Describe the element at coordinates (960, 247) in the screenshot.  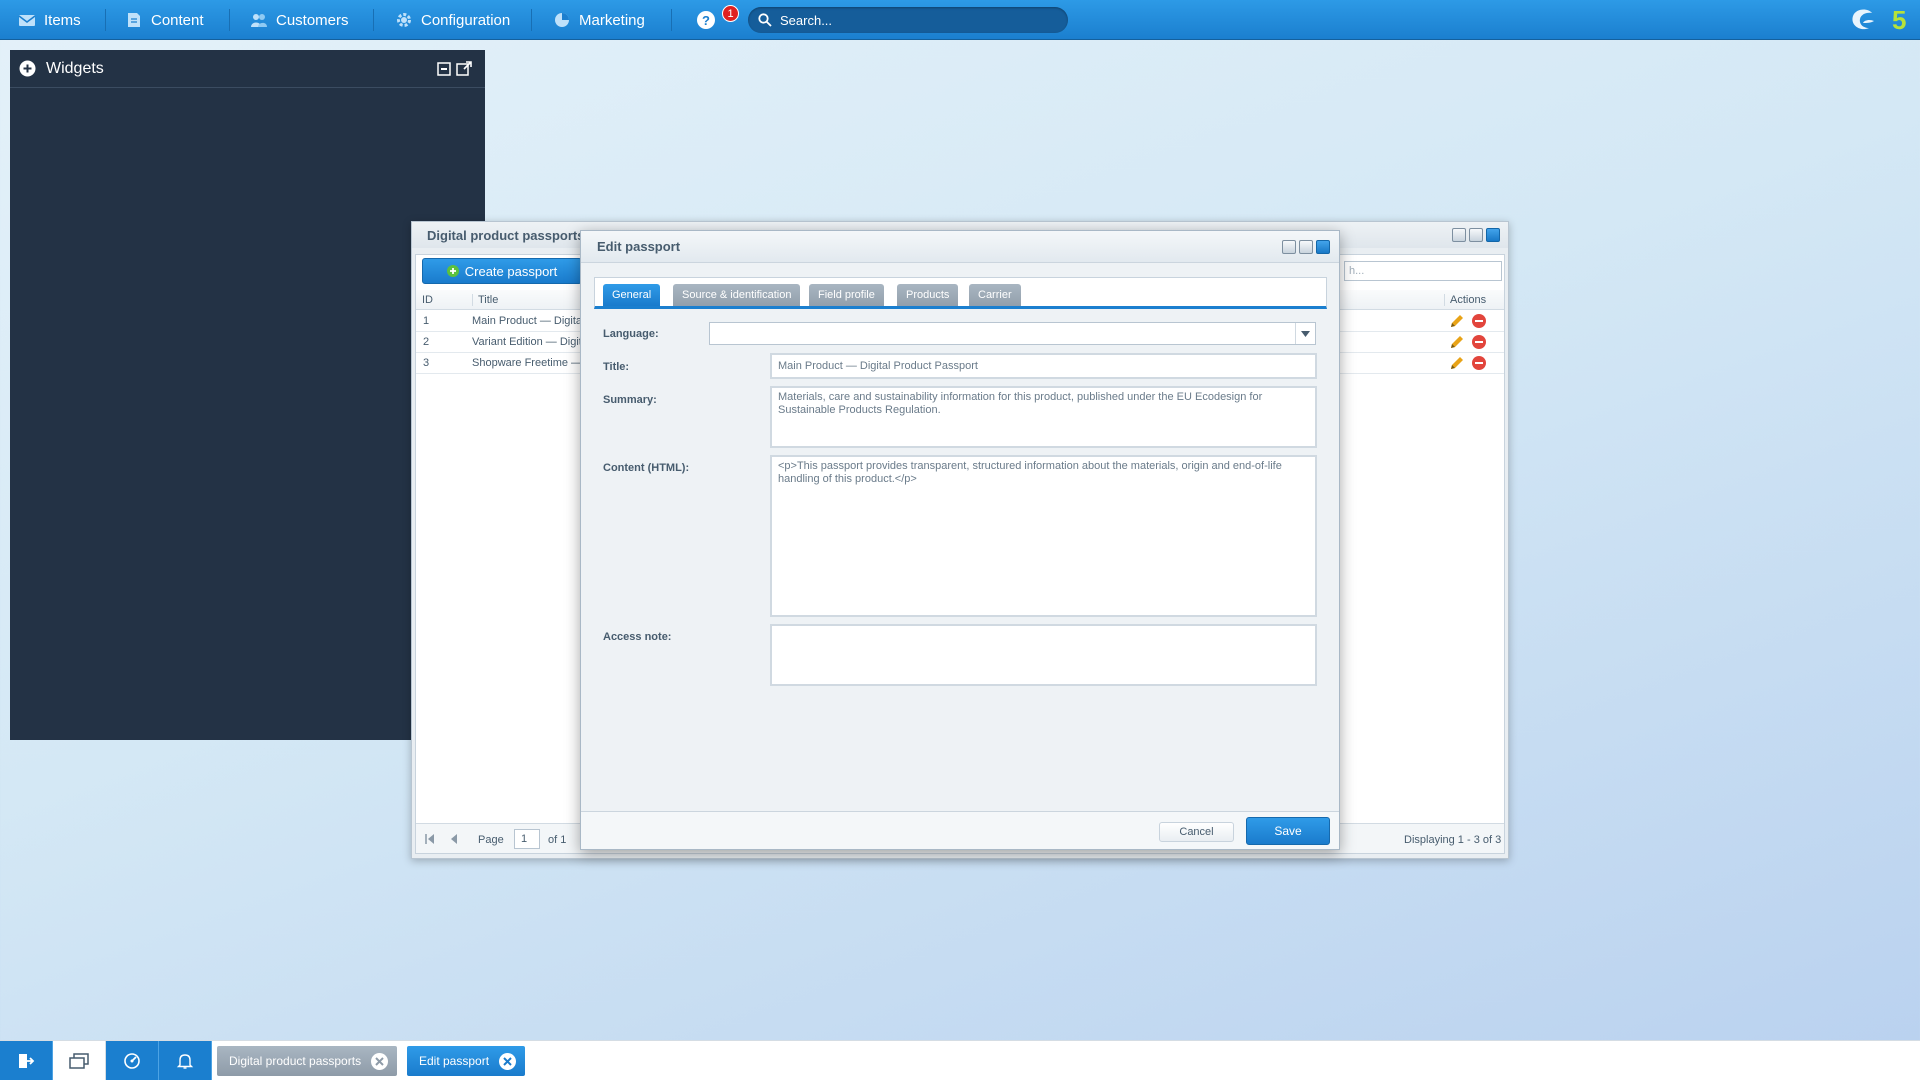
I see `edit-window-title: Edit passport` at that location.